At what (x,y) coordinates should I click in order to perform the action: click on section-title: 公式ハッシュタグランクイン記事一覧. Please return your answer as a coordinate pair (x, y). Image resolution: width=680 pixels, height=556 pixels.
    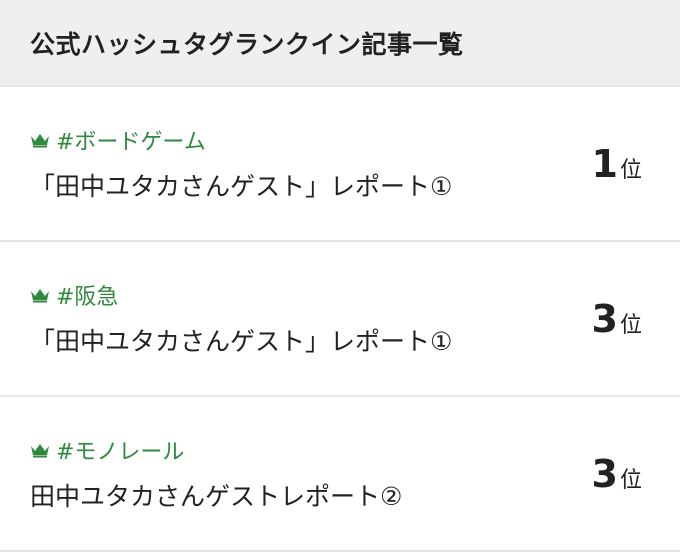
    Looking at the image, I should click on (247, 44).